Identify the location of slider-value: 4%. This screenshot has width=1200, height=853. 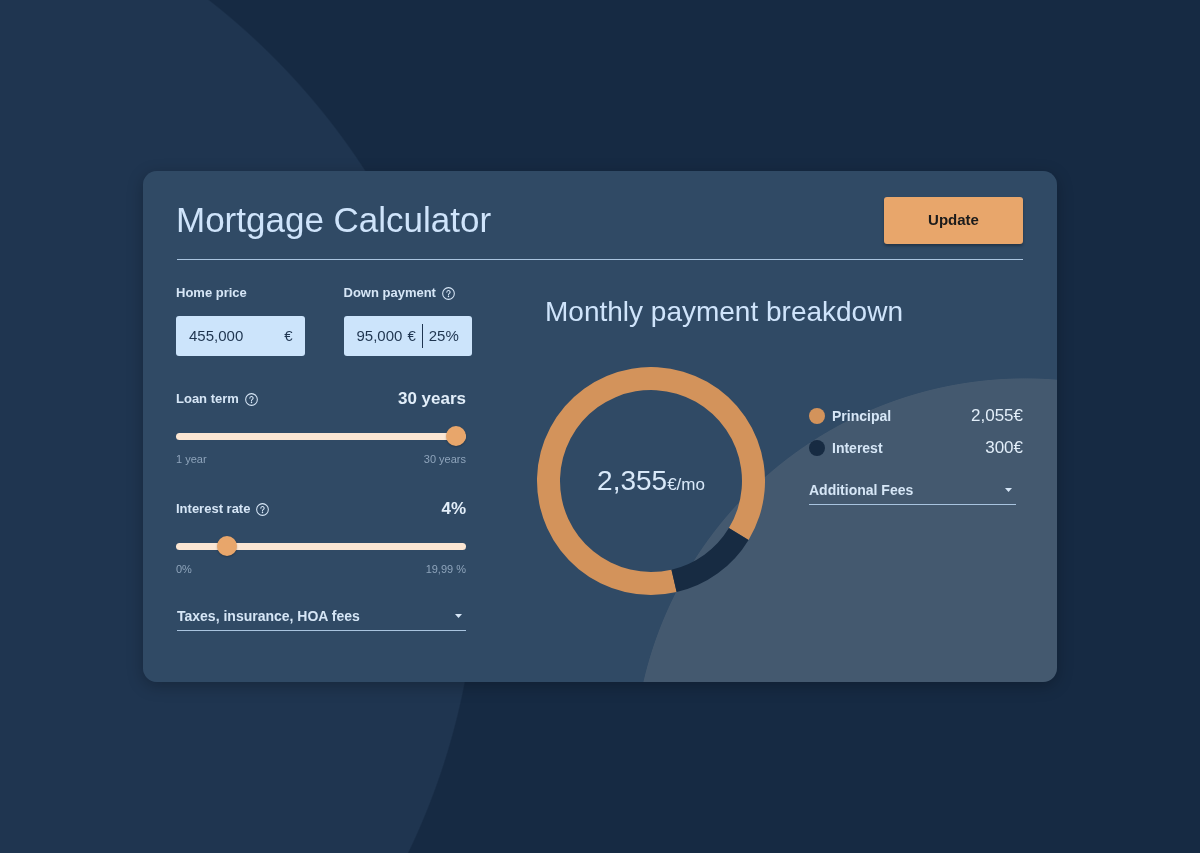
(453, 509).